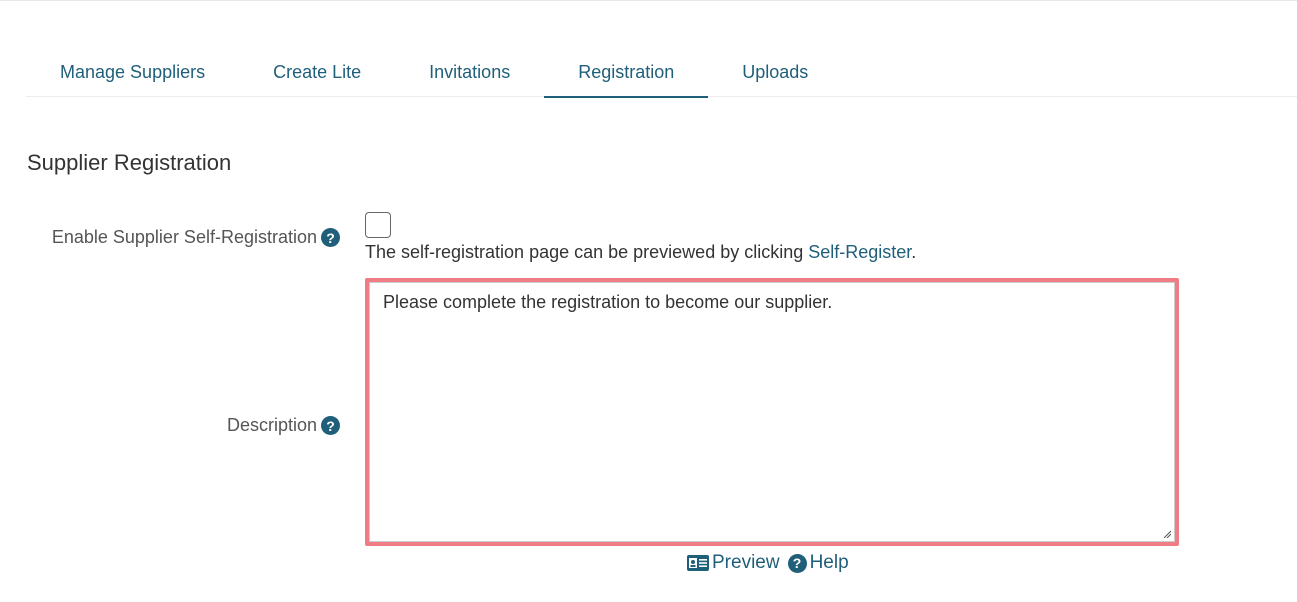  I want to click on description-actions: Preview ? Help, so click(768, 563).